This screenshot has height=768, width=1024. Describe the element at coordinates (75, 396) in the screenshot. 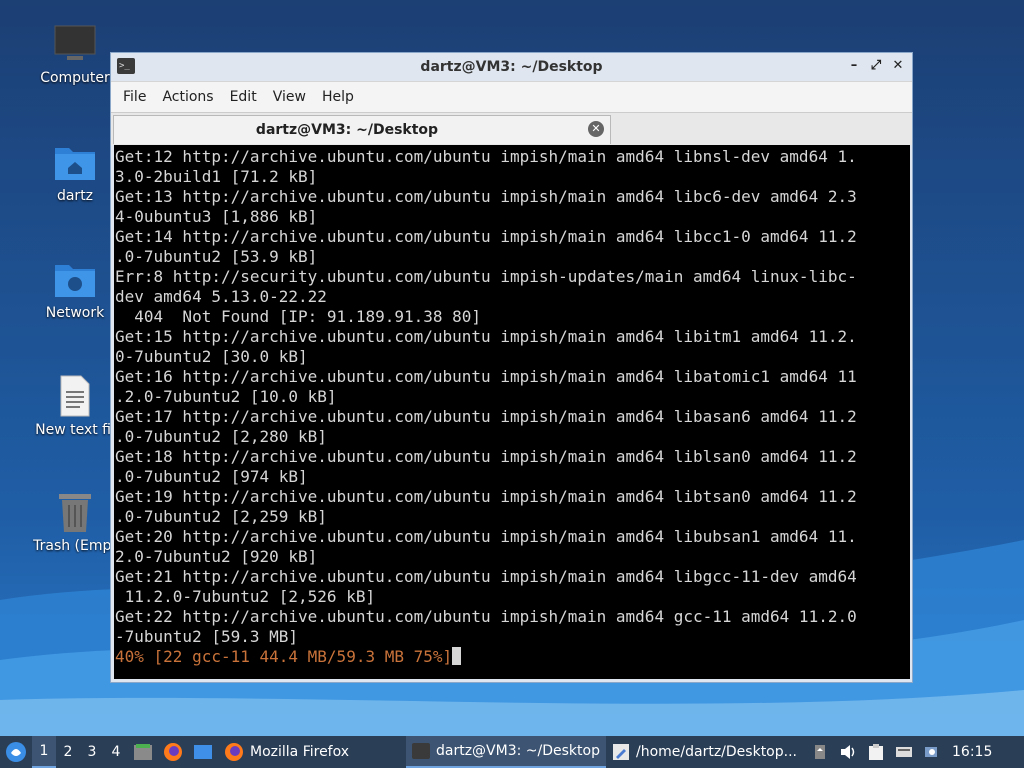

I see `text-file-icon` at that location.